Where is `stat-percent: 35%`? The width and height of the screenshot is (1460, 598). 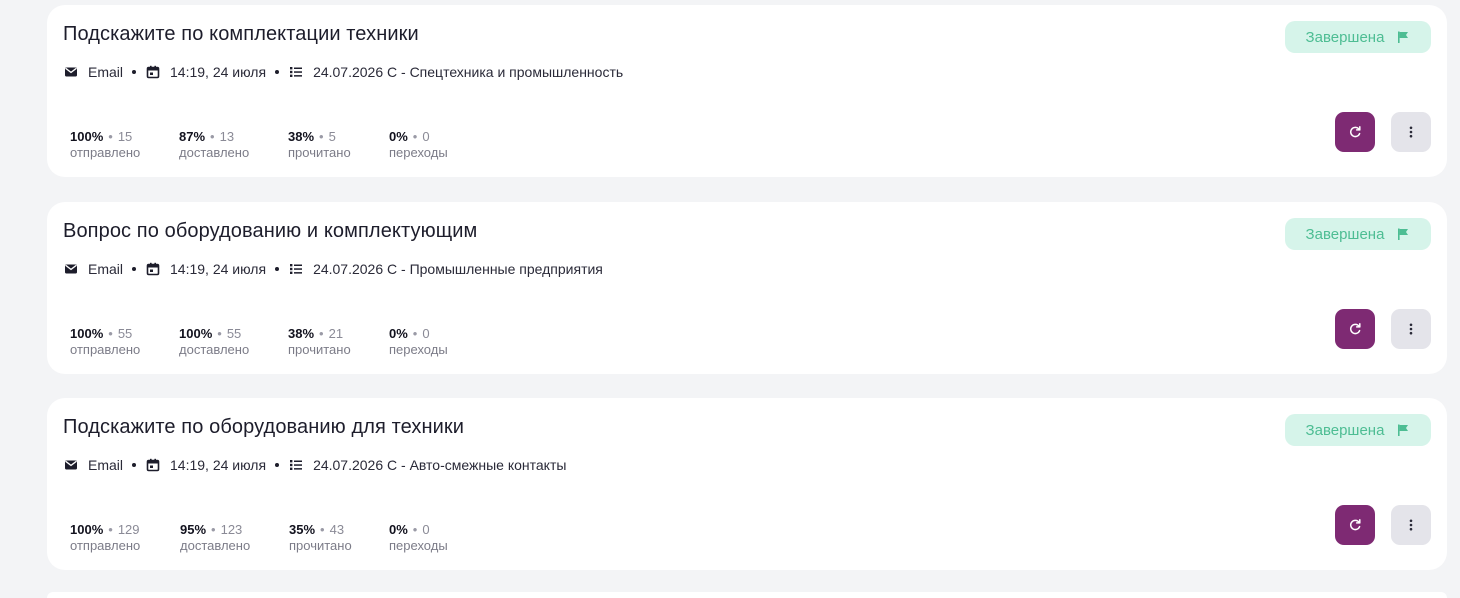 stat-percent: 35% is located at coordinates (302, 529).